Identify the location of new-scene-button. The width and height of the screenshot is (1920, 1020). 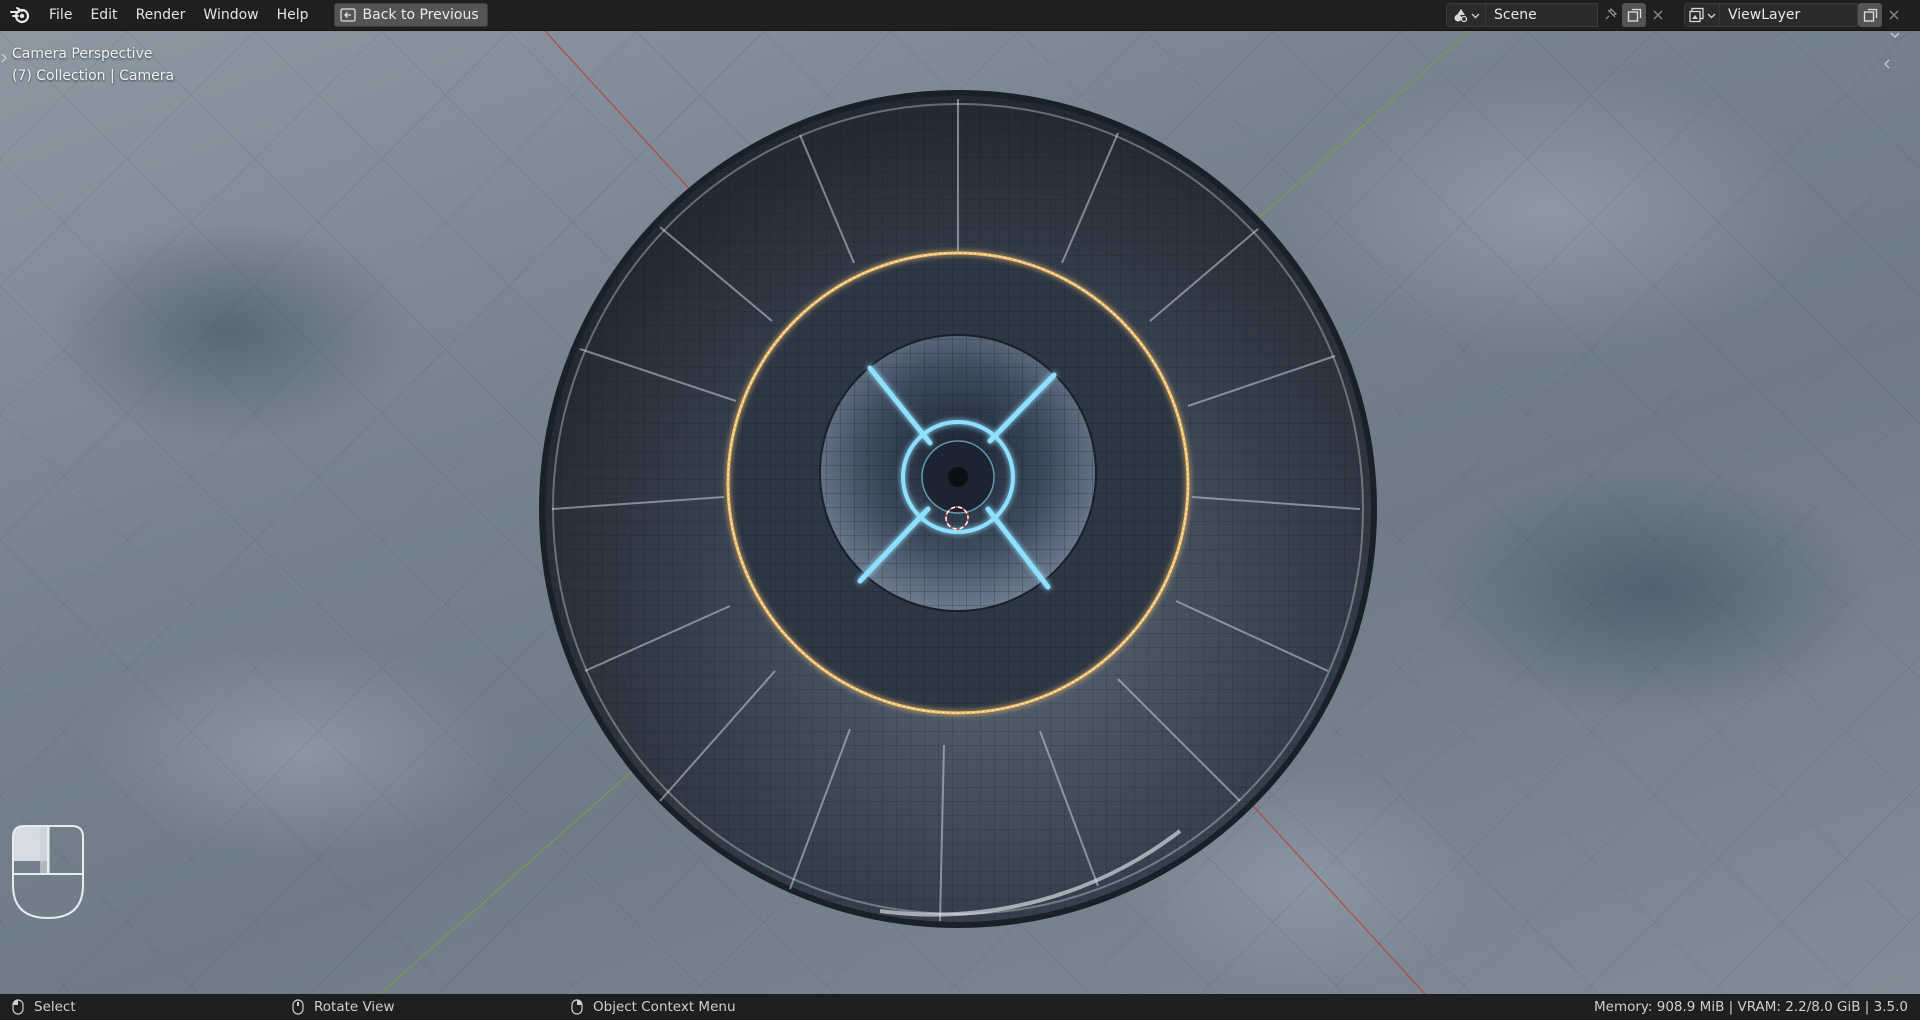
(1634, 15).